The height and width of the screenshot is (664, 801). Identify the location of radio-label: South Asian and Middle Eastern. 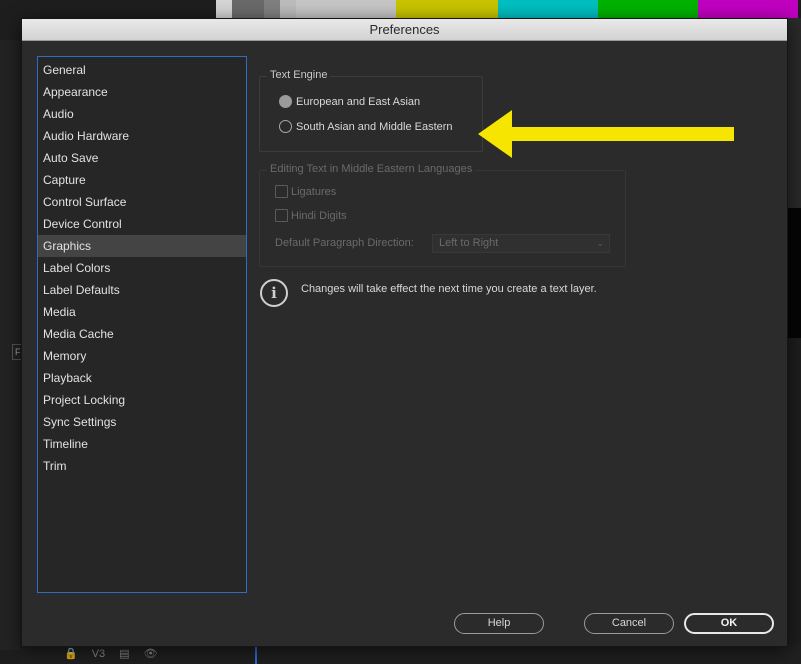
(374, 126).